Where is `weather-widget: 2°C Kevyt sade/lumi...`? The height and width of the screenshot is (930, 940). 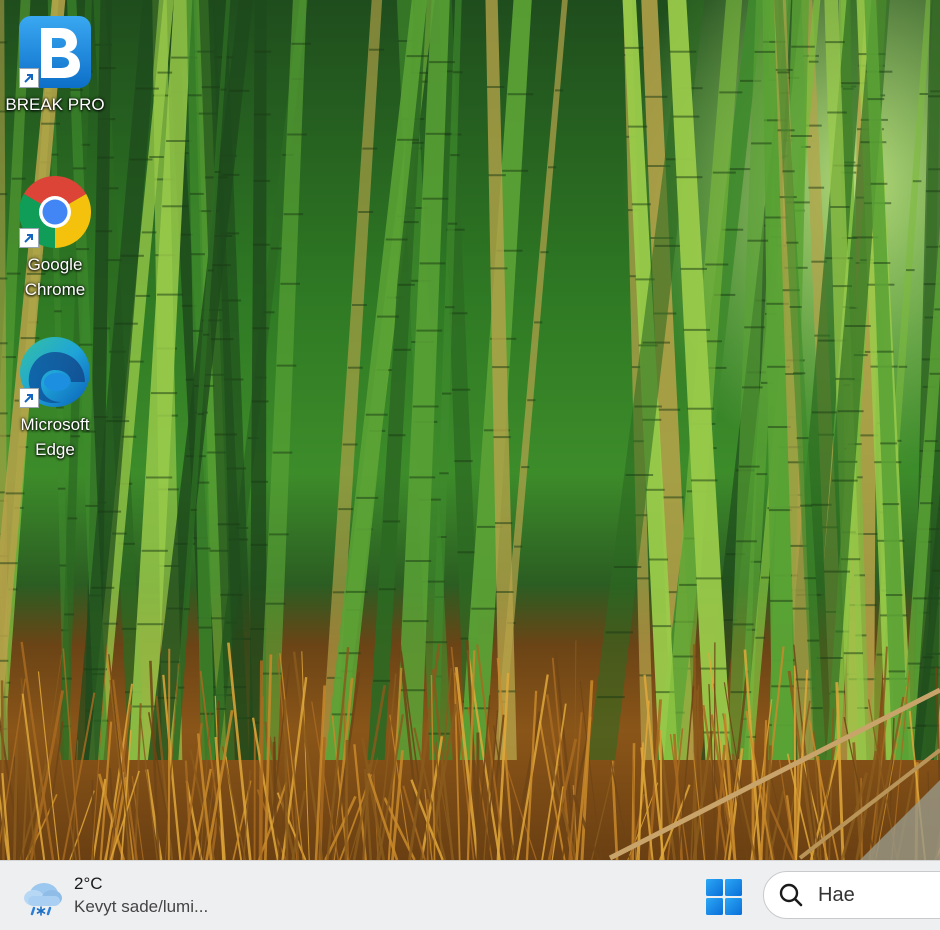 weather-widget: 2°C Kevyt sade/lumi... is located at coordinates (115, 896).